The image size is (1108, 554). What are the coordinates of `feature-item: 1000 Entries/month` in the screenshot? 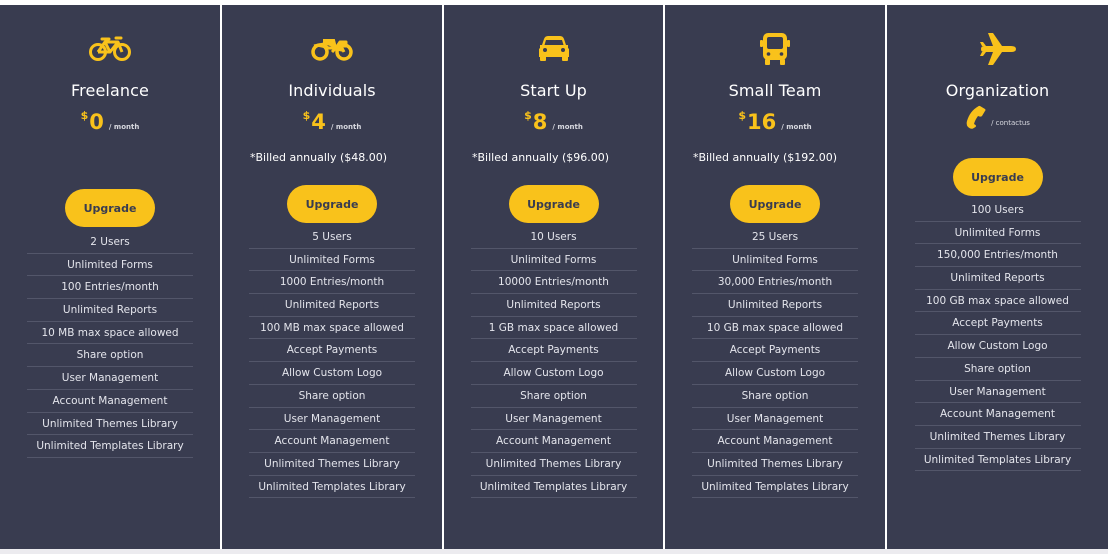 It's located at (332, 283).